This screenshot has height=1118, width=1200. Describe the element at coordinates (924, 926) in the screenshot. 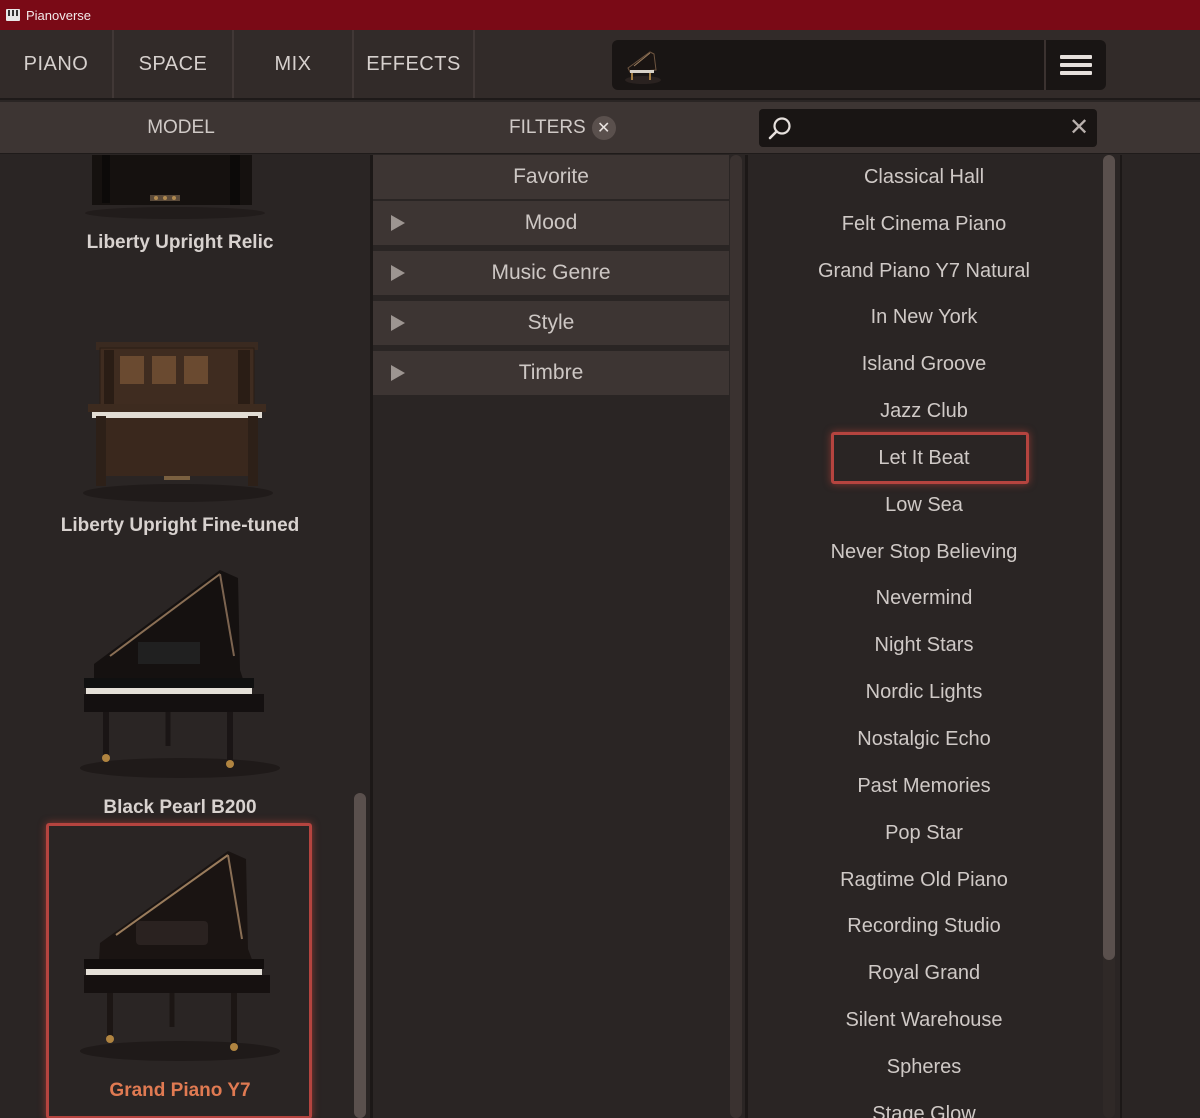

I see `preset-item: Recording Studio` at that location.